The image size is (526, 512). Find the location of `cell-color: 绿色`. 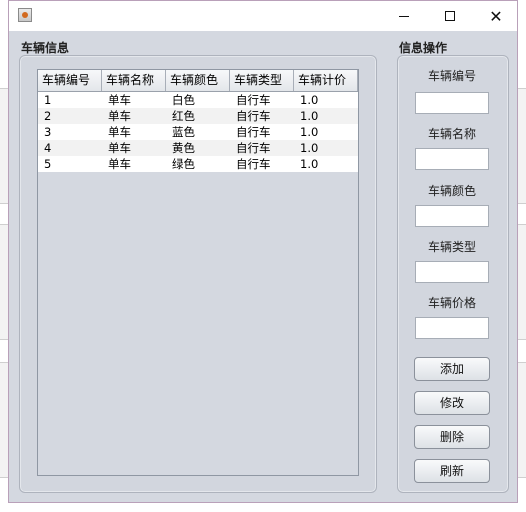

cell-color: 绿色 is located at coordinates (183, 164).